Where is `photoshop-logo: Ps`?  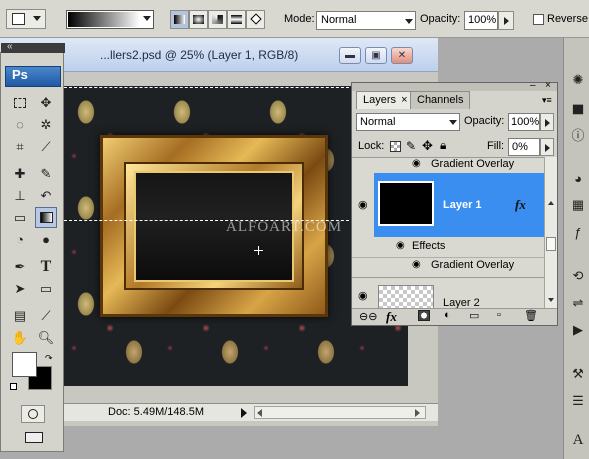 photoshop-logo: Ps is located at coordinates (33, 76).